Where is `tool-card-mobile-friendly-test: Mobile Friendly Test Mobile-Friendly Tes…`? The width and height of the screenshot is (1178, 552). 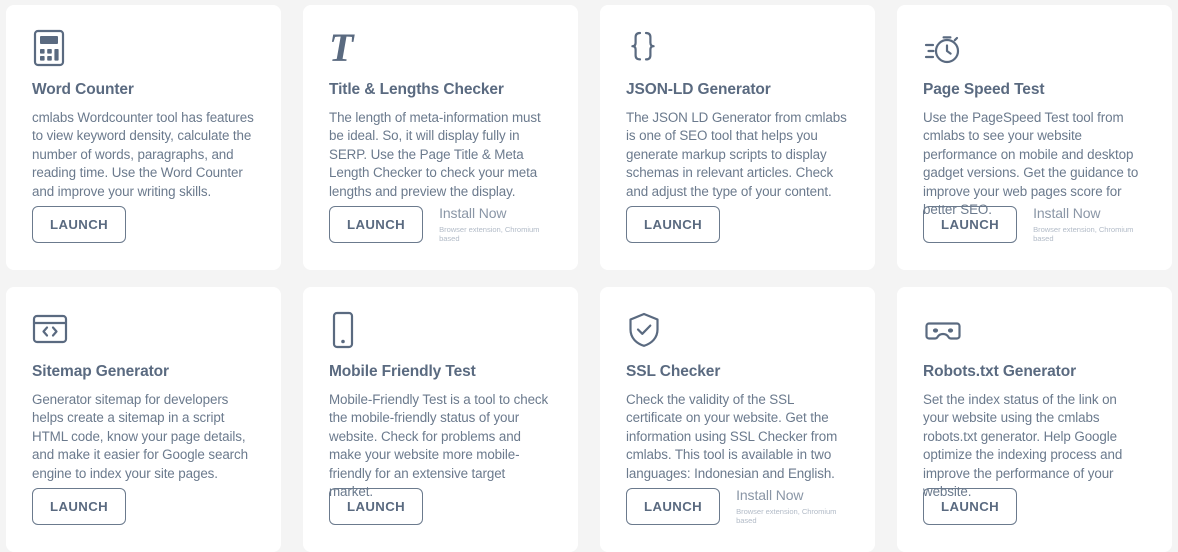 tool-card-mobile-friendly-test: Mobile Friendly Test Mobile-Friendly Tes… is located at coordinates (440, 419).